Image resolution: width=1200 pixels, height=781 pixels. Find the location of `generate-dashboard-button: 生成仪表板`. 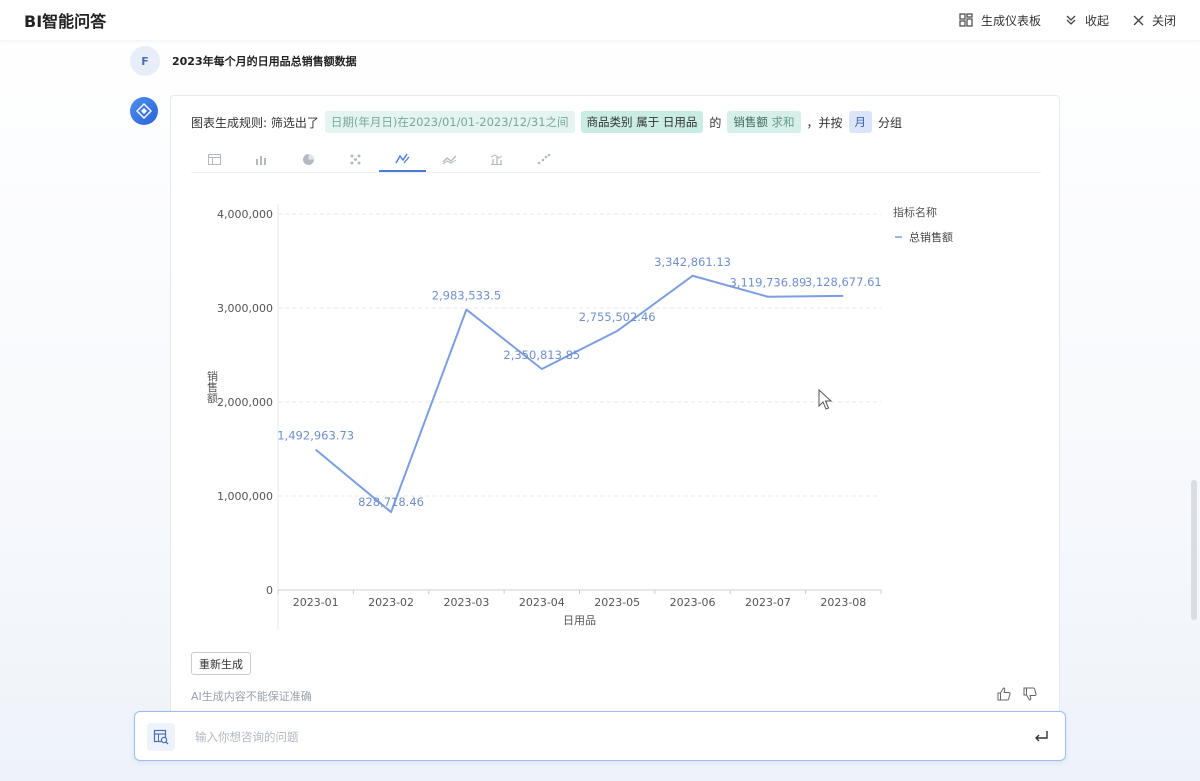

generate-dashboard-button: 生成仪表板 is located at coordinates (1000, 20).